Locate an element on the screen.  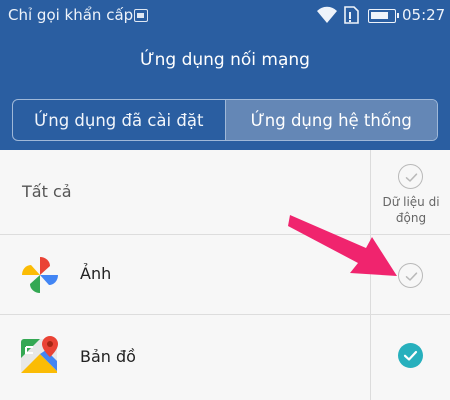
google-photos-icon is located at coordinates (40, 275).